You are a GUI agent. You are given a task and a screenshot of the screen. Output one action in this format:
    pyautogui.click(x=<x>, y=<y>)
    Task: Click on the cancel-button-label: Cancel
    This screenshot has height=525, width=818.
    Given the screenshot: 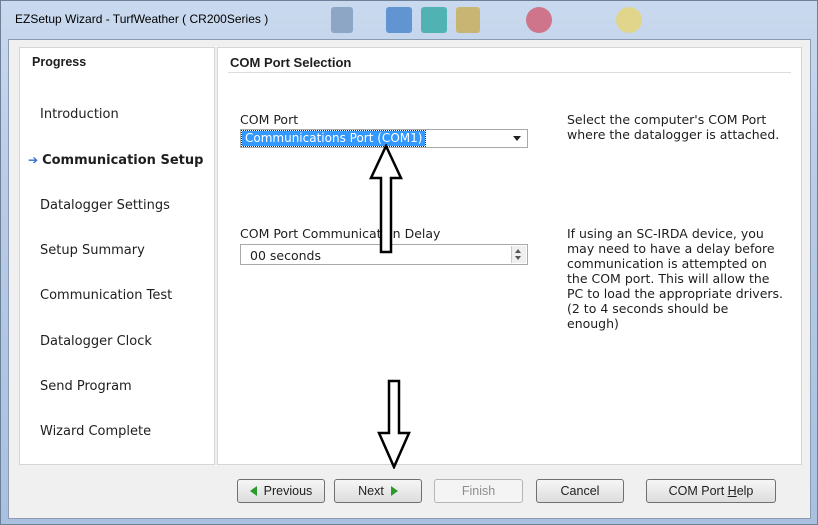 What is the action you would take?
    pyautogui.click(x=580, y=491)
    